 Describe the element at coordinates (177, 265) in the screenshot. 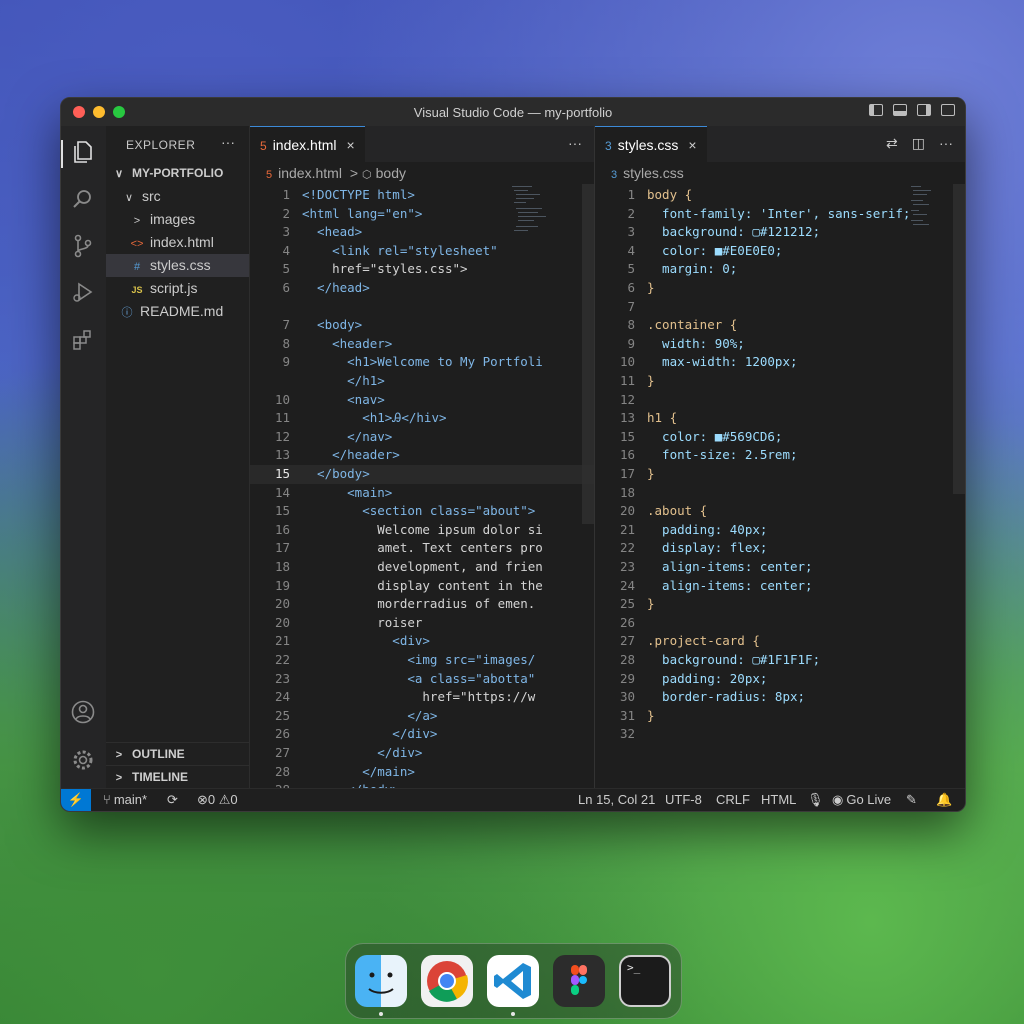

I see `tree-item-styles-css: # styles.css` at that location.